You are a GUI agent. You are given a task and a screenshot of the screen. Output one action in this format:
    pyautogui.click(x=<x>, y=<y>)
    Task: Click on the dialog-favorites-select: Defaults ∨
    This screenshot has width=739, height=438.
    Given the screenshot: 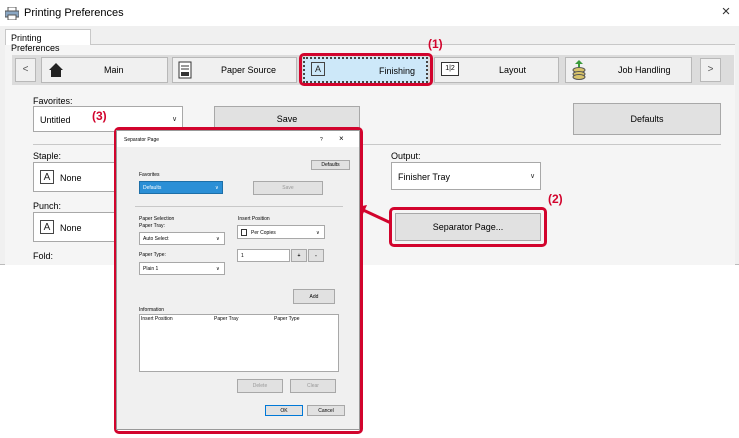 What is the action you would take?
    pyautogui.click(x=181, y=187)
    